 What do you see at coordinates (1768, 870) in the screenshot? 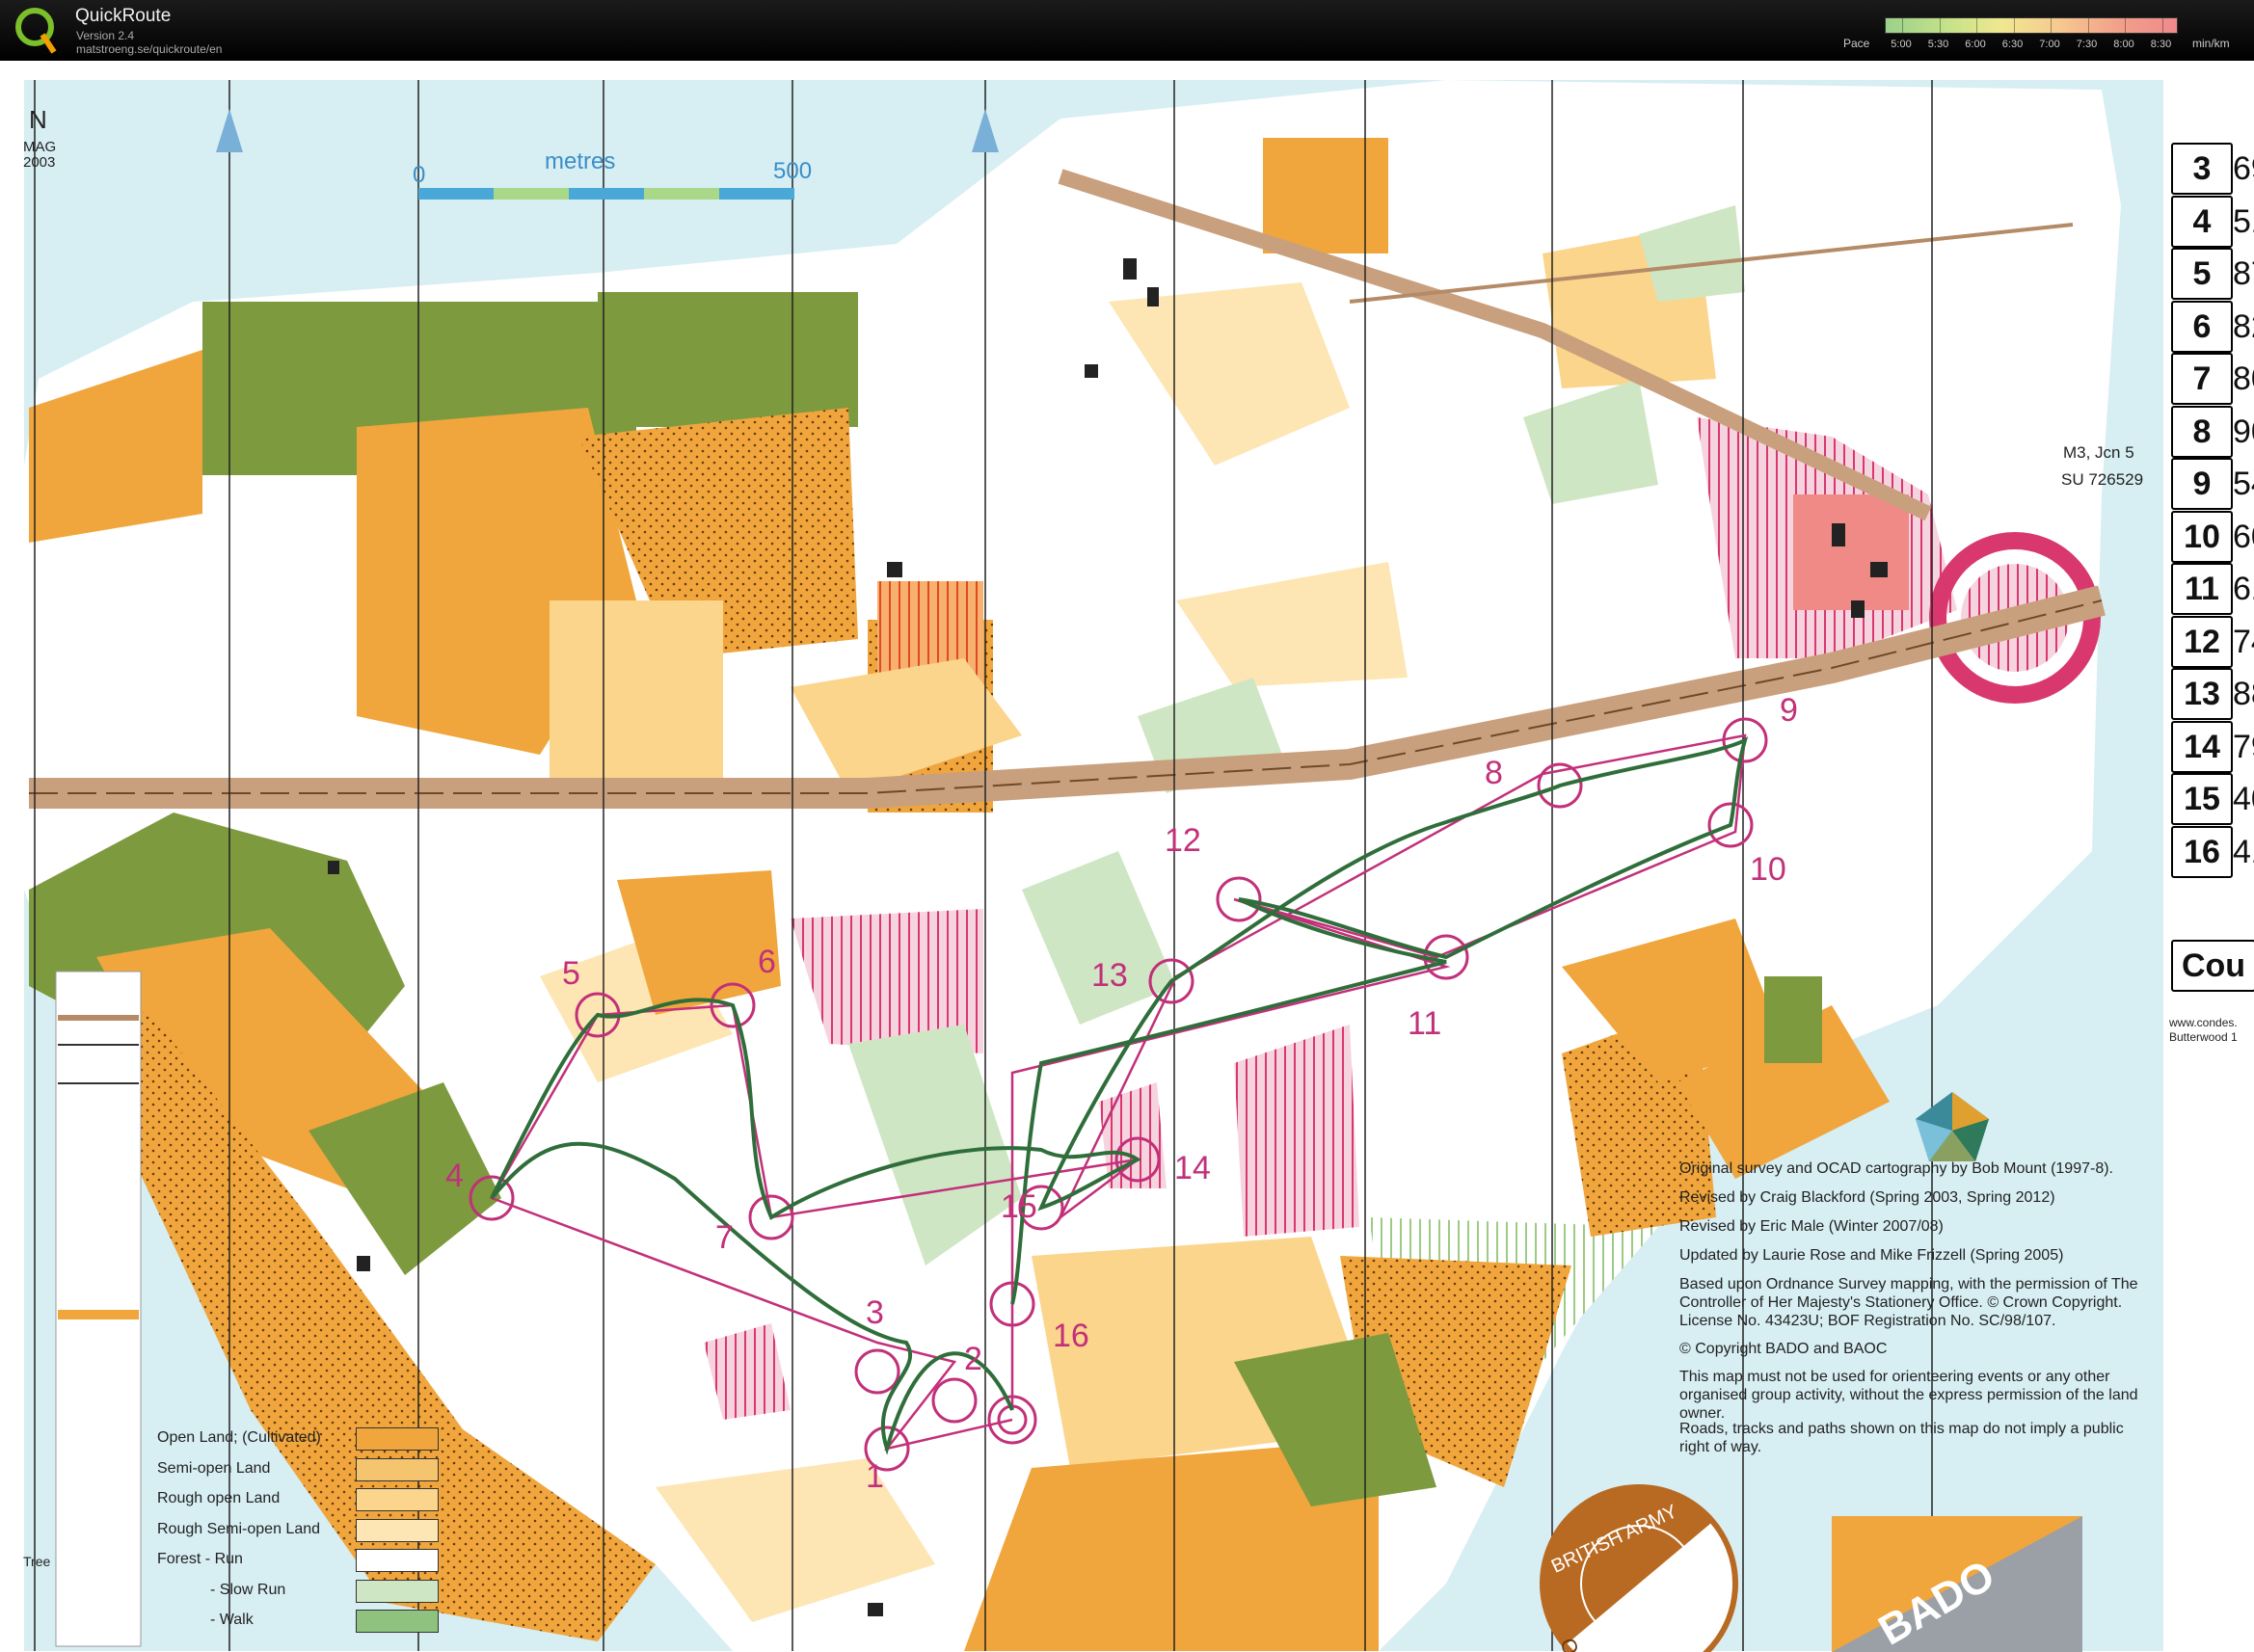
I see `control-number: 10` at bounding box center [1768, 870].